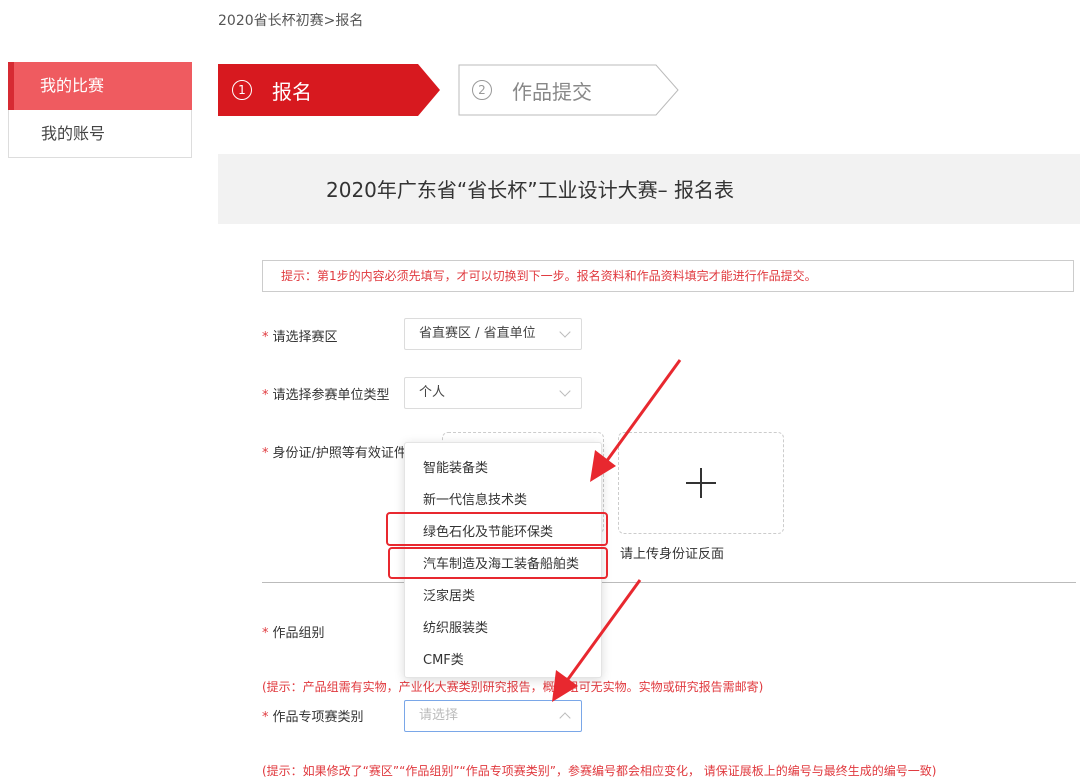 The image size is (1080, 783). I want to click on step-label: 报名, so click(292, 92).